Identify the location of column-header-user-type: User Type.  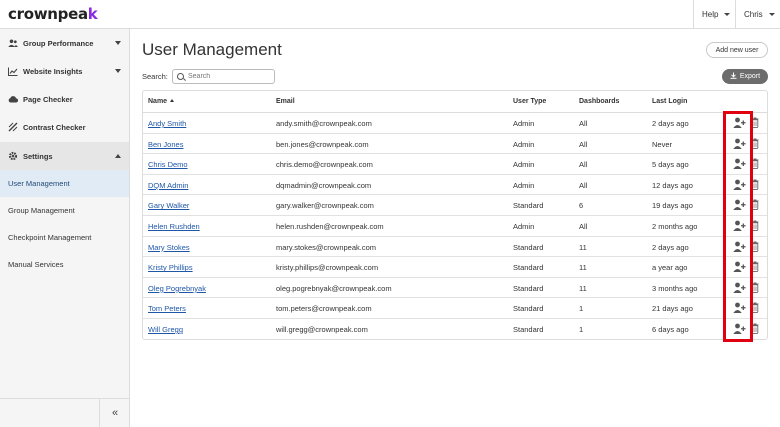
(529, 101).